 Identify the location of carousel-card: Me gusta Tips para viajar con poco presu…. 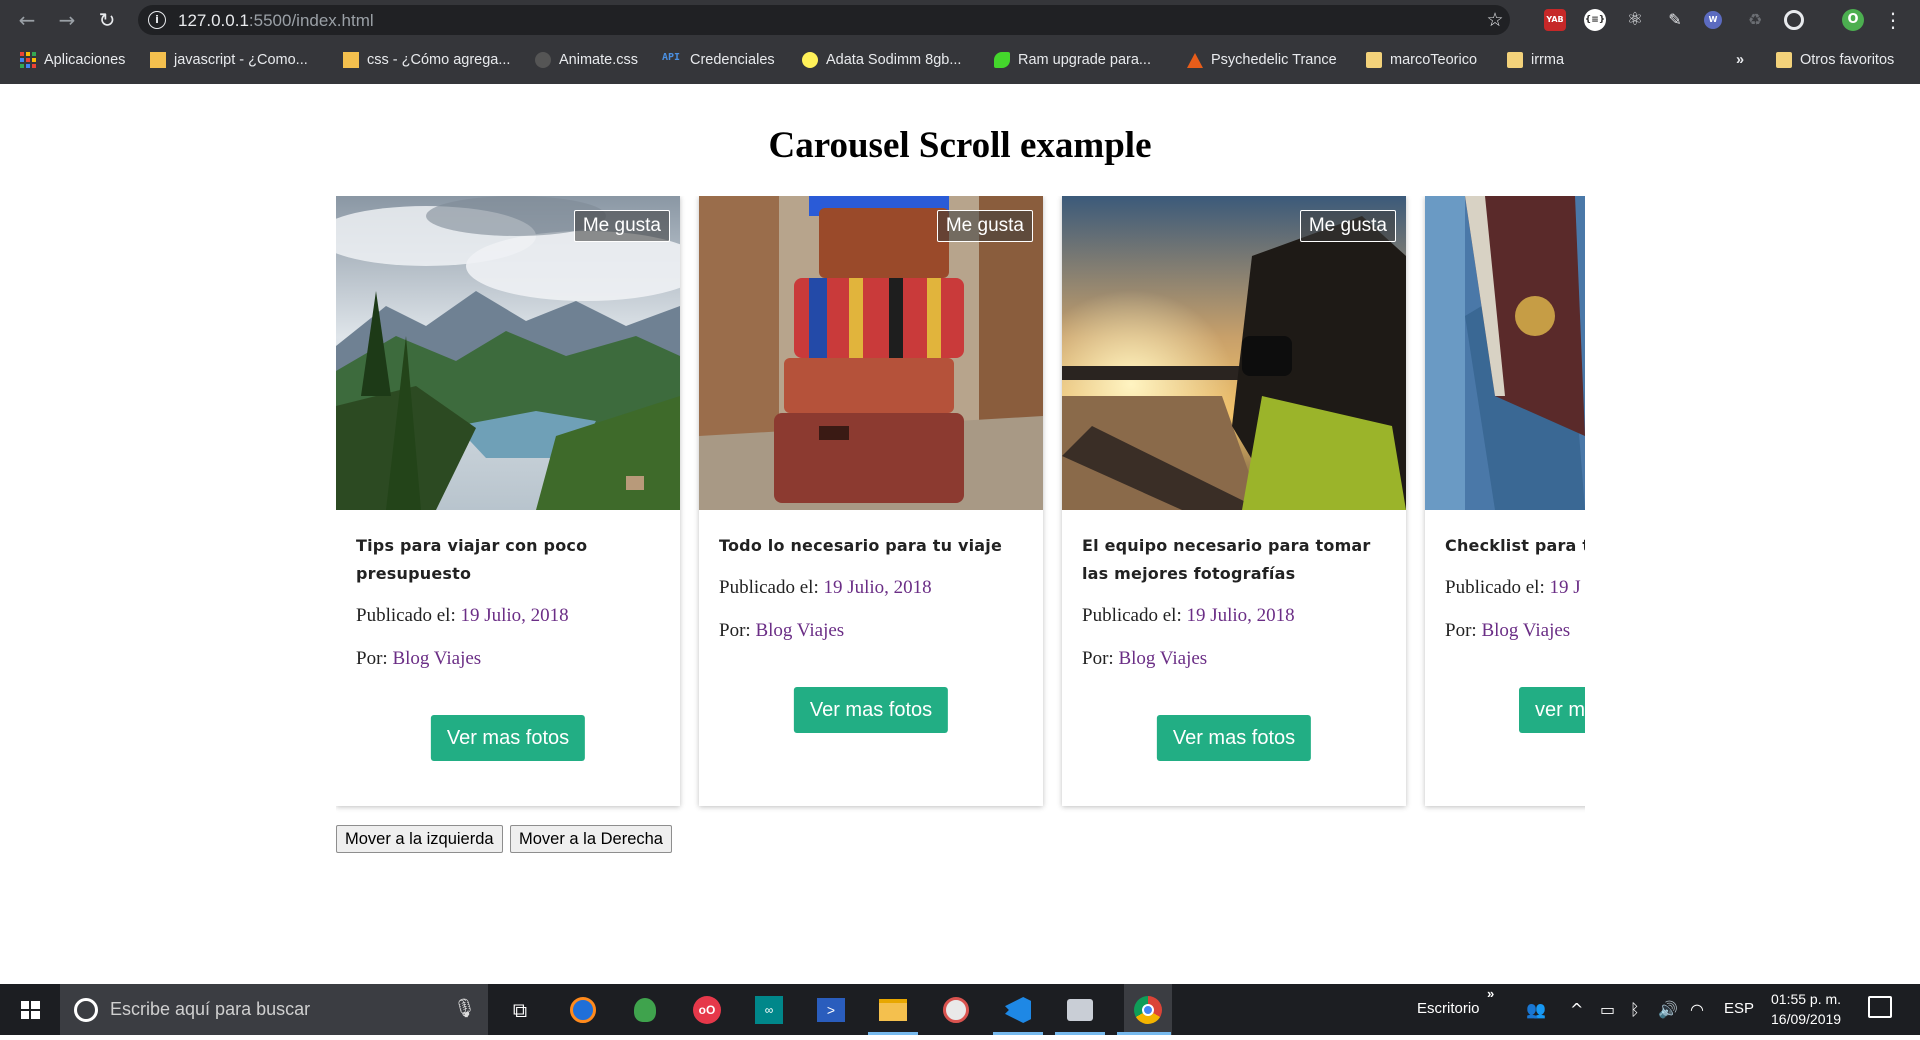
(508, 501).